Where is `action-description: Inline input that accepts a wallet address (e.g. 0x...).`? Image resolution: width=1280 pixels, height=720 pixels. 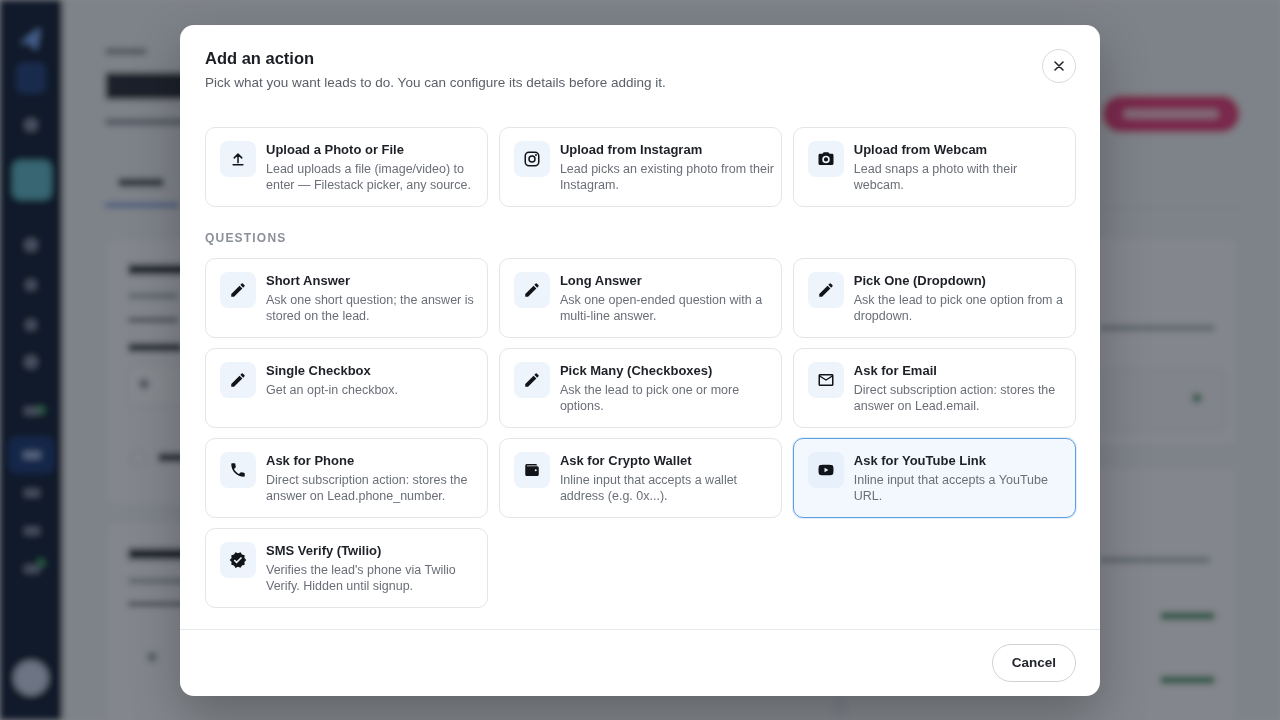
action-description: Inline input that accepts a wallet address (e.g. 0x...). is located at coordinates (649, 487).